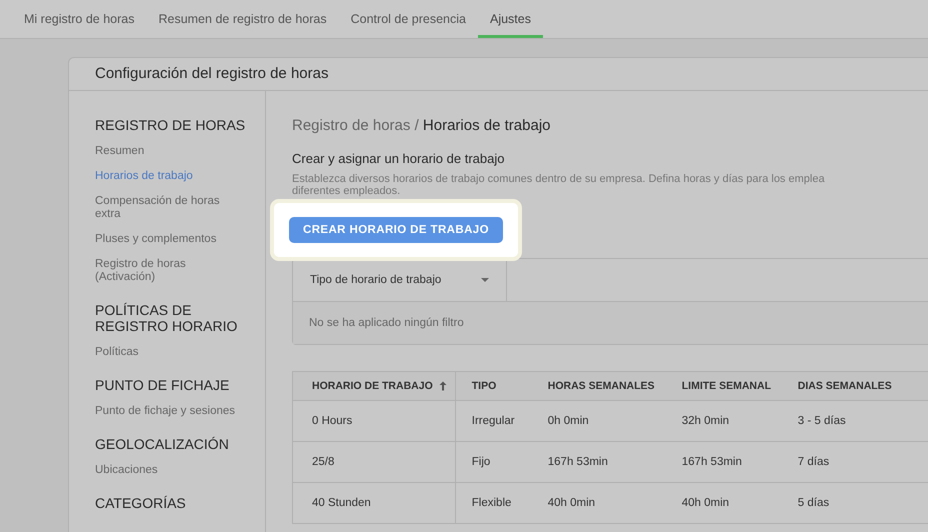  I want to click on sidebar-heading: POLÍTICAS DE REGISTRO HORARIO, so click(166, 318).